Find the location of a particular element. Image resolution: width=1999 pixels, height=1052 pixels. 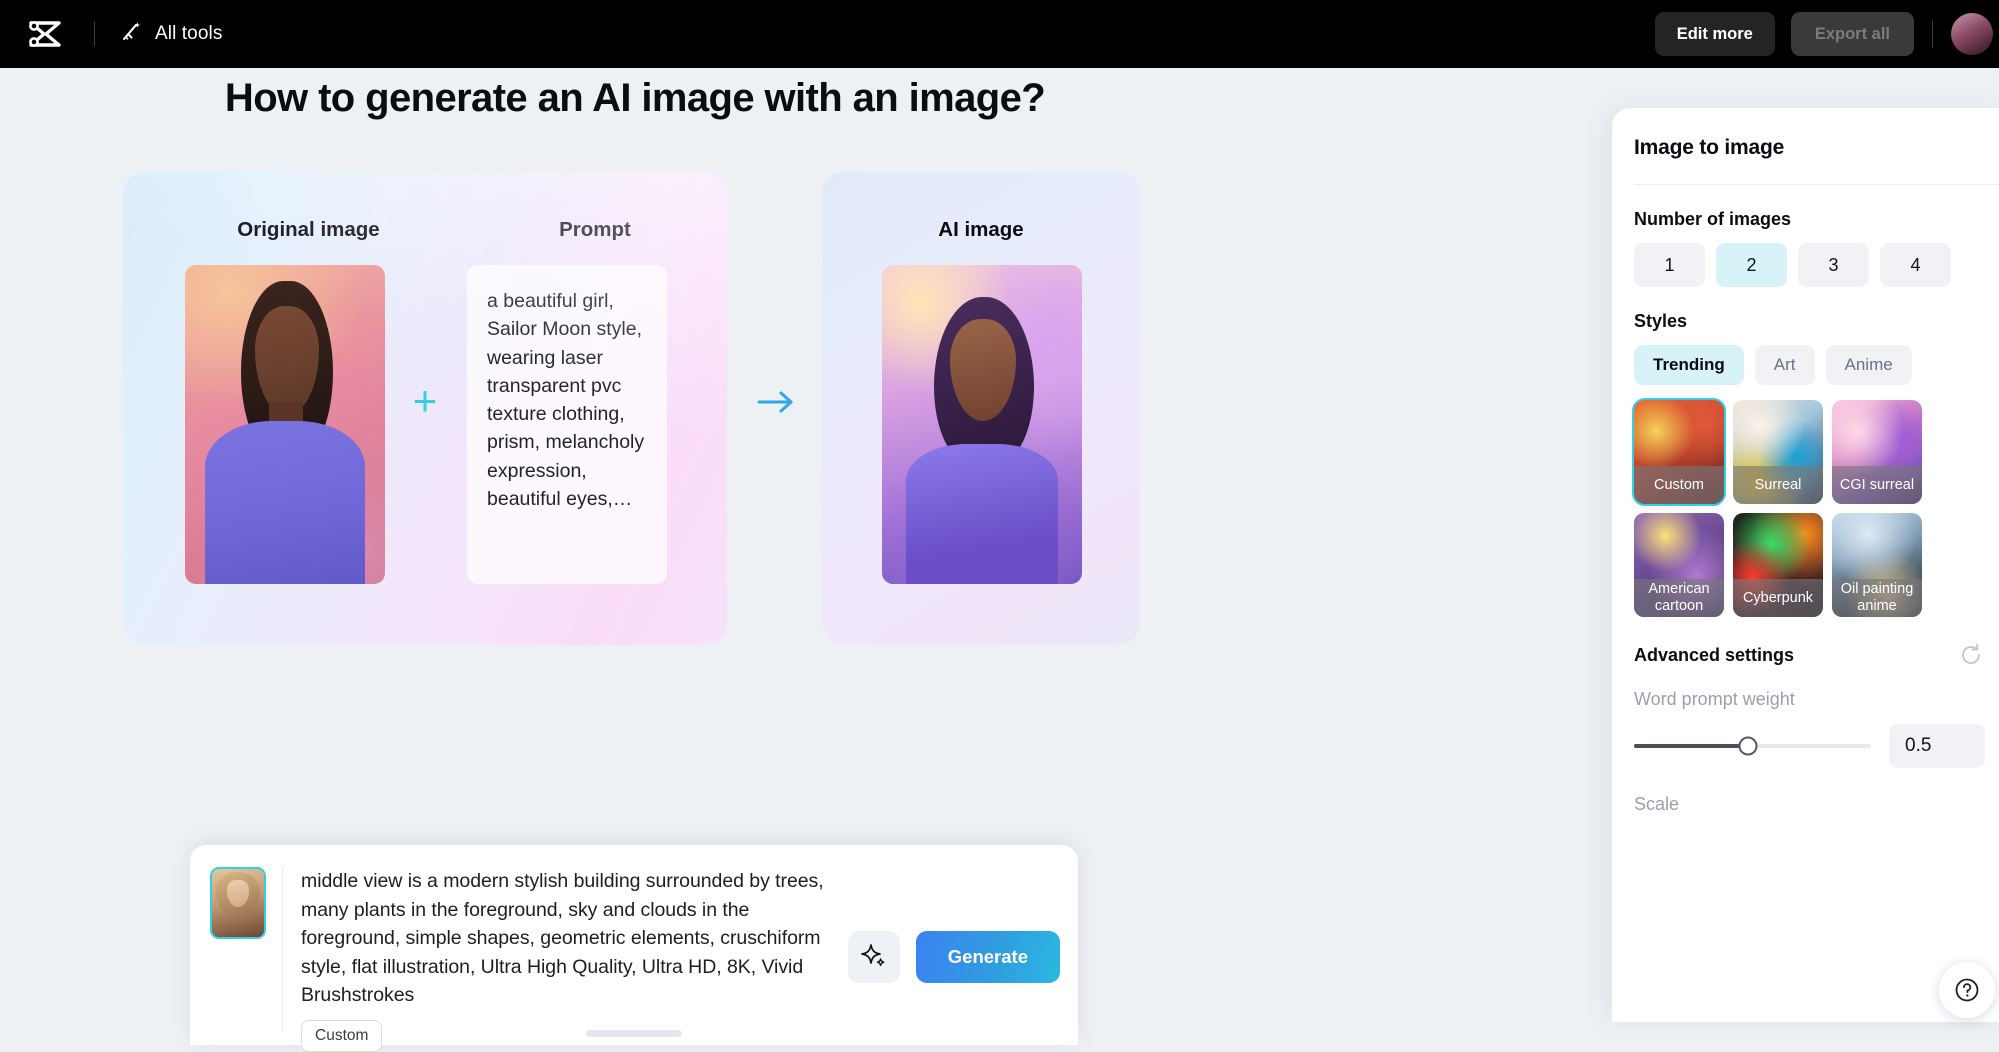

prompt-label: Prompt is located at coordinates (595, 230).